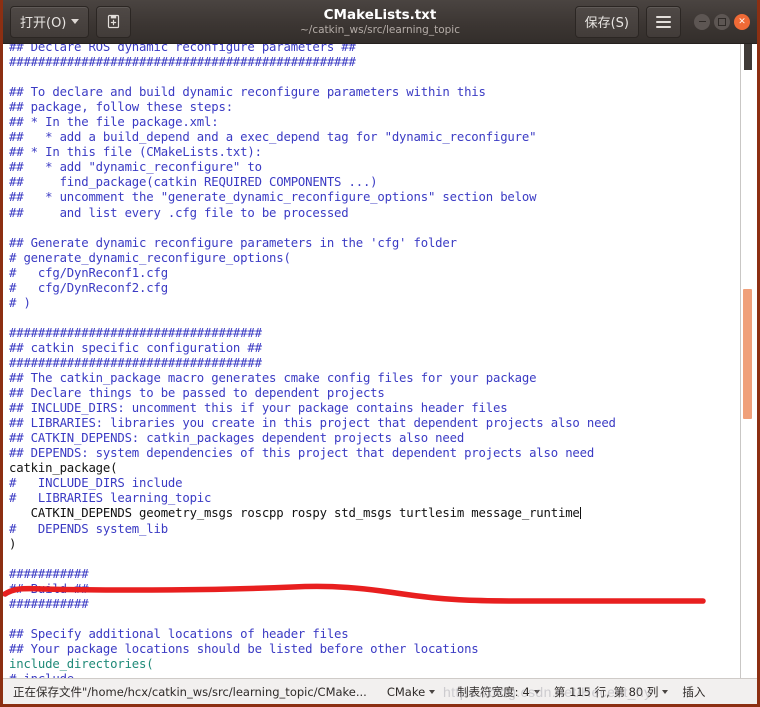 This screenshot has width=760, height=707. Describe the element at coordinates (379, 29) in the screenshot. I see `file-path-subtitle: ~/catkin_ws/src/learning_topic` at that location.